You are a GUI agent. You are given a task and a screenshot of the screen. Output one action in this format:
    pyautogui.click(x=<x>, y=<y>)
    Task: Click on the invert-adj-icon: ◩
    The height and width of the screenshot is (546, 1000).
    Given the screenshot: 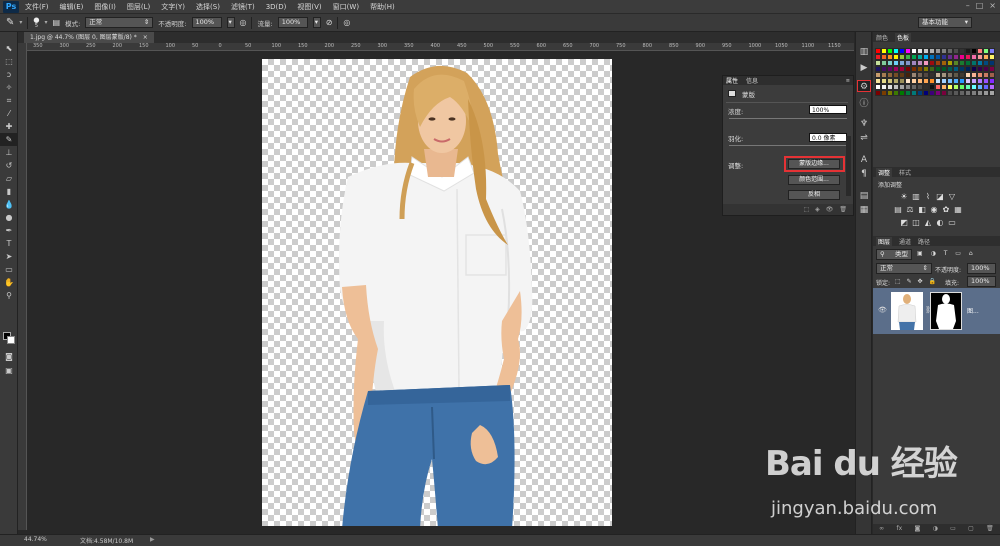 What is the action you would take?
    pyautogui.click(x=904, y=223)
    